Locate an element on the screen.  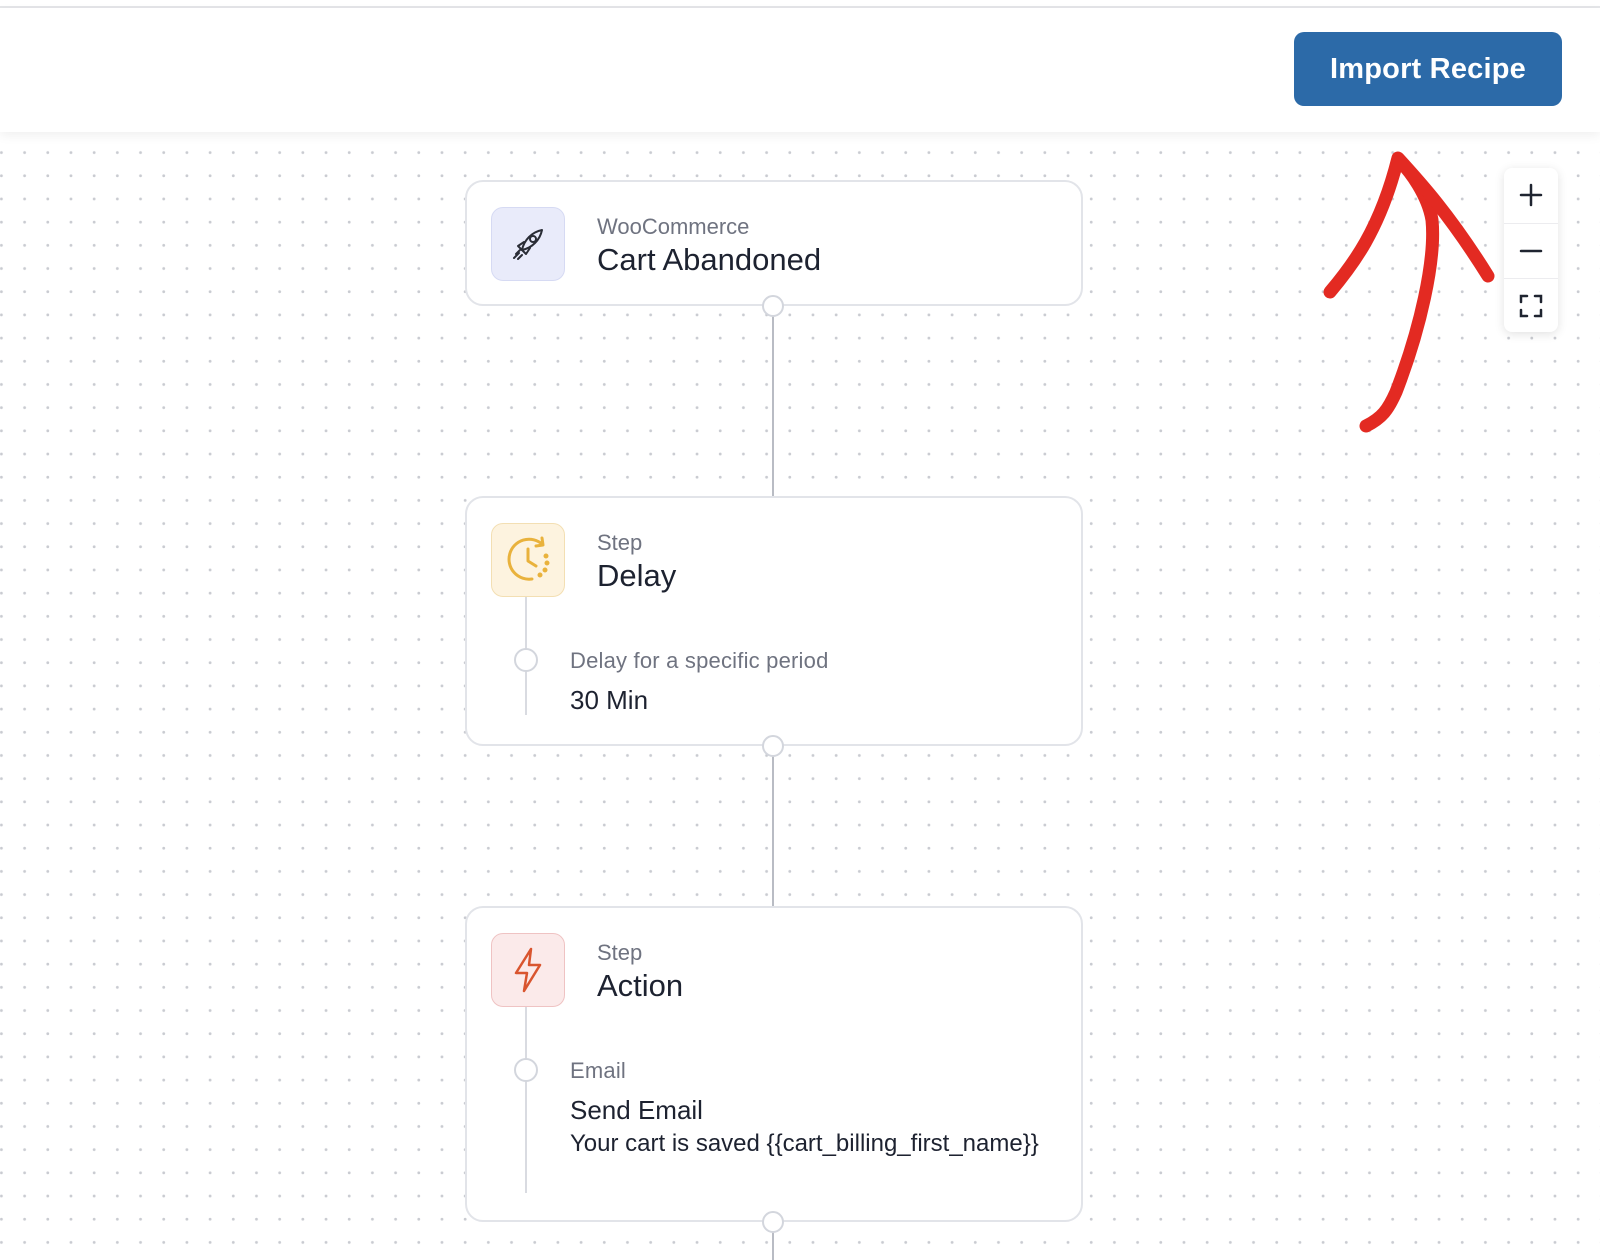
trigger-output-handle is located at coordinates (773, 306).